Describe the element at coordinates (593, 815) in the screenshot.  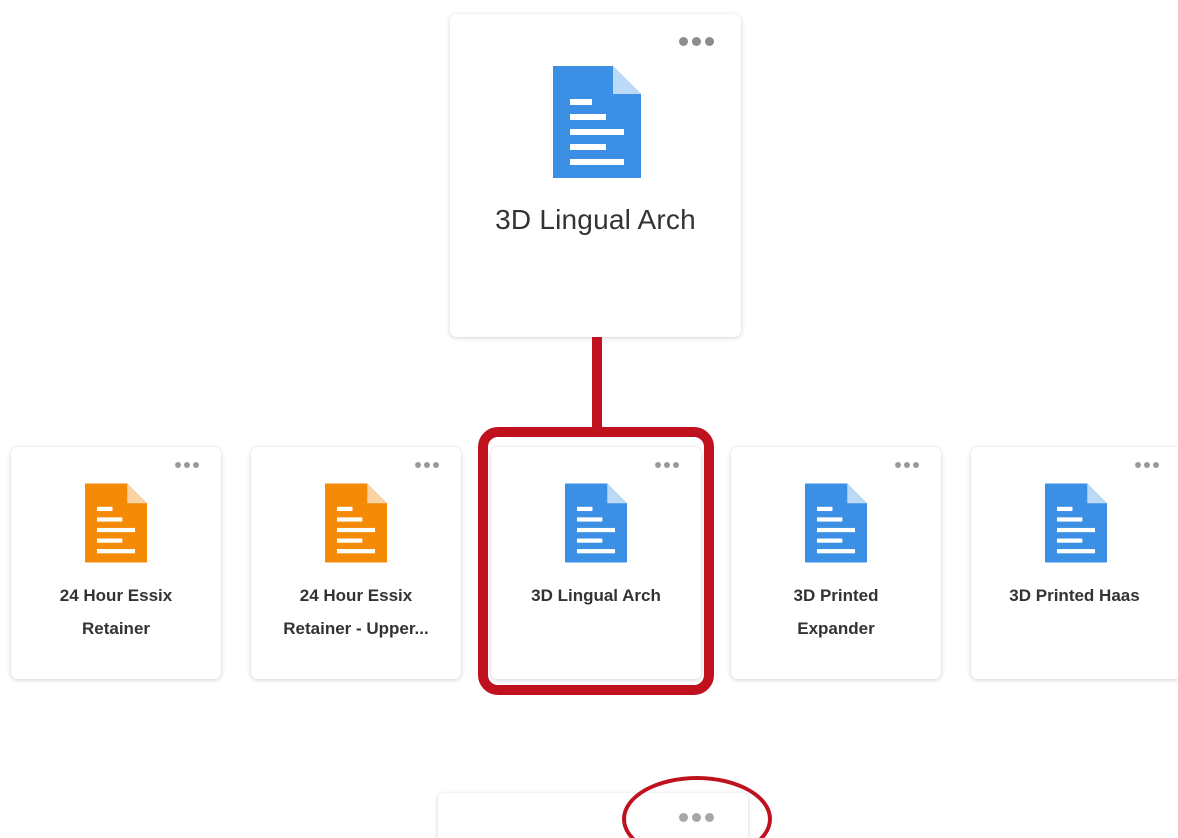
I see `bottom-card` at that location.